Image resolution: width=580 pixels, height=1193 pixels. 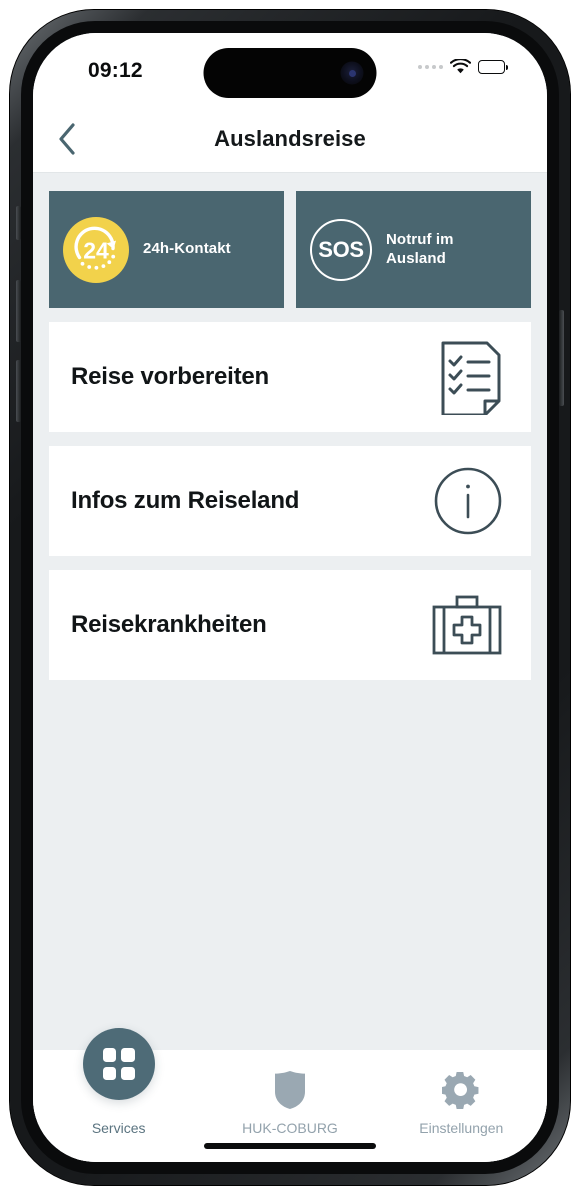 I want to click on checklist-document-icon, so click(x=471, y=377).